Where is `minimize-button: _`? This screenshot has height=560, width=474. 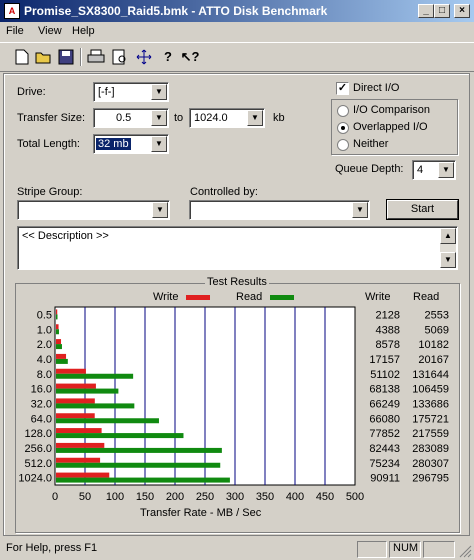
minimize-button: _ is located at coordinates (426, 11).